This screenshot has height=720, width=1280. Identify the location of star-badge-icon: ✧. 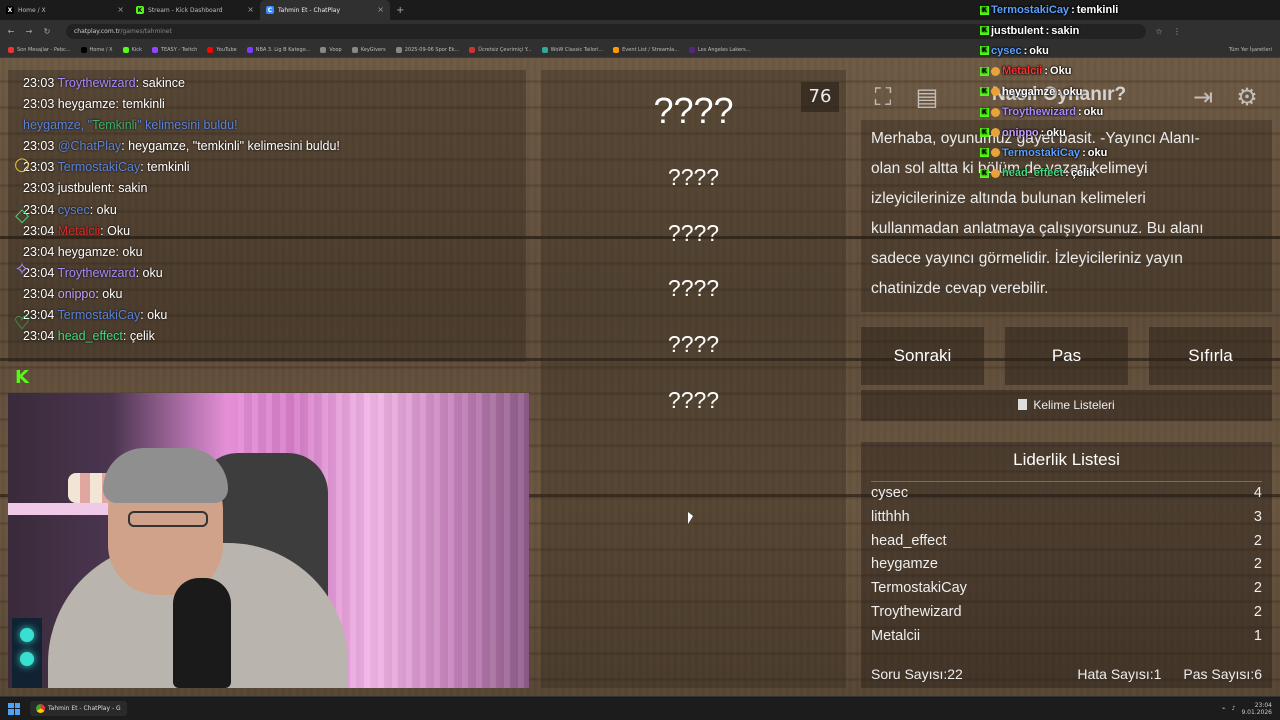
(22, 269).